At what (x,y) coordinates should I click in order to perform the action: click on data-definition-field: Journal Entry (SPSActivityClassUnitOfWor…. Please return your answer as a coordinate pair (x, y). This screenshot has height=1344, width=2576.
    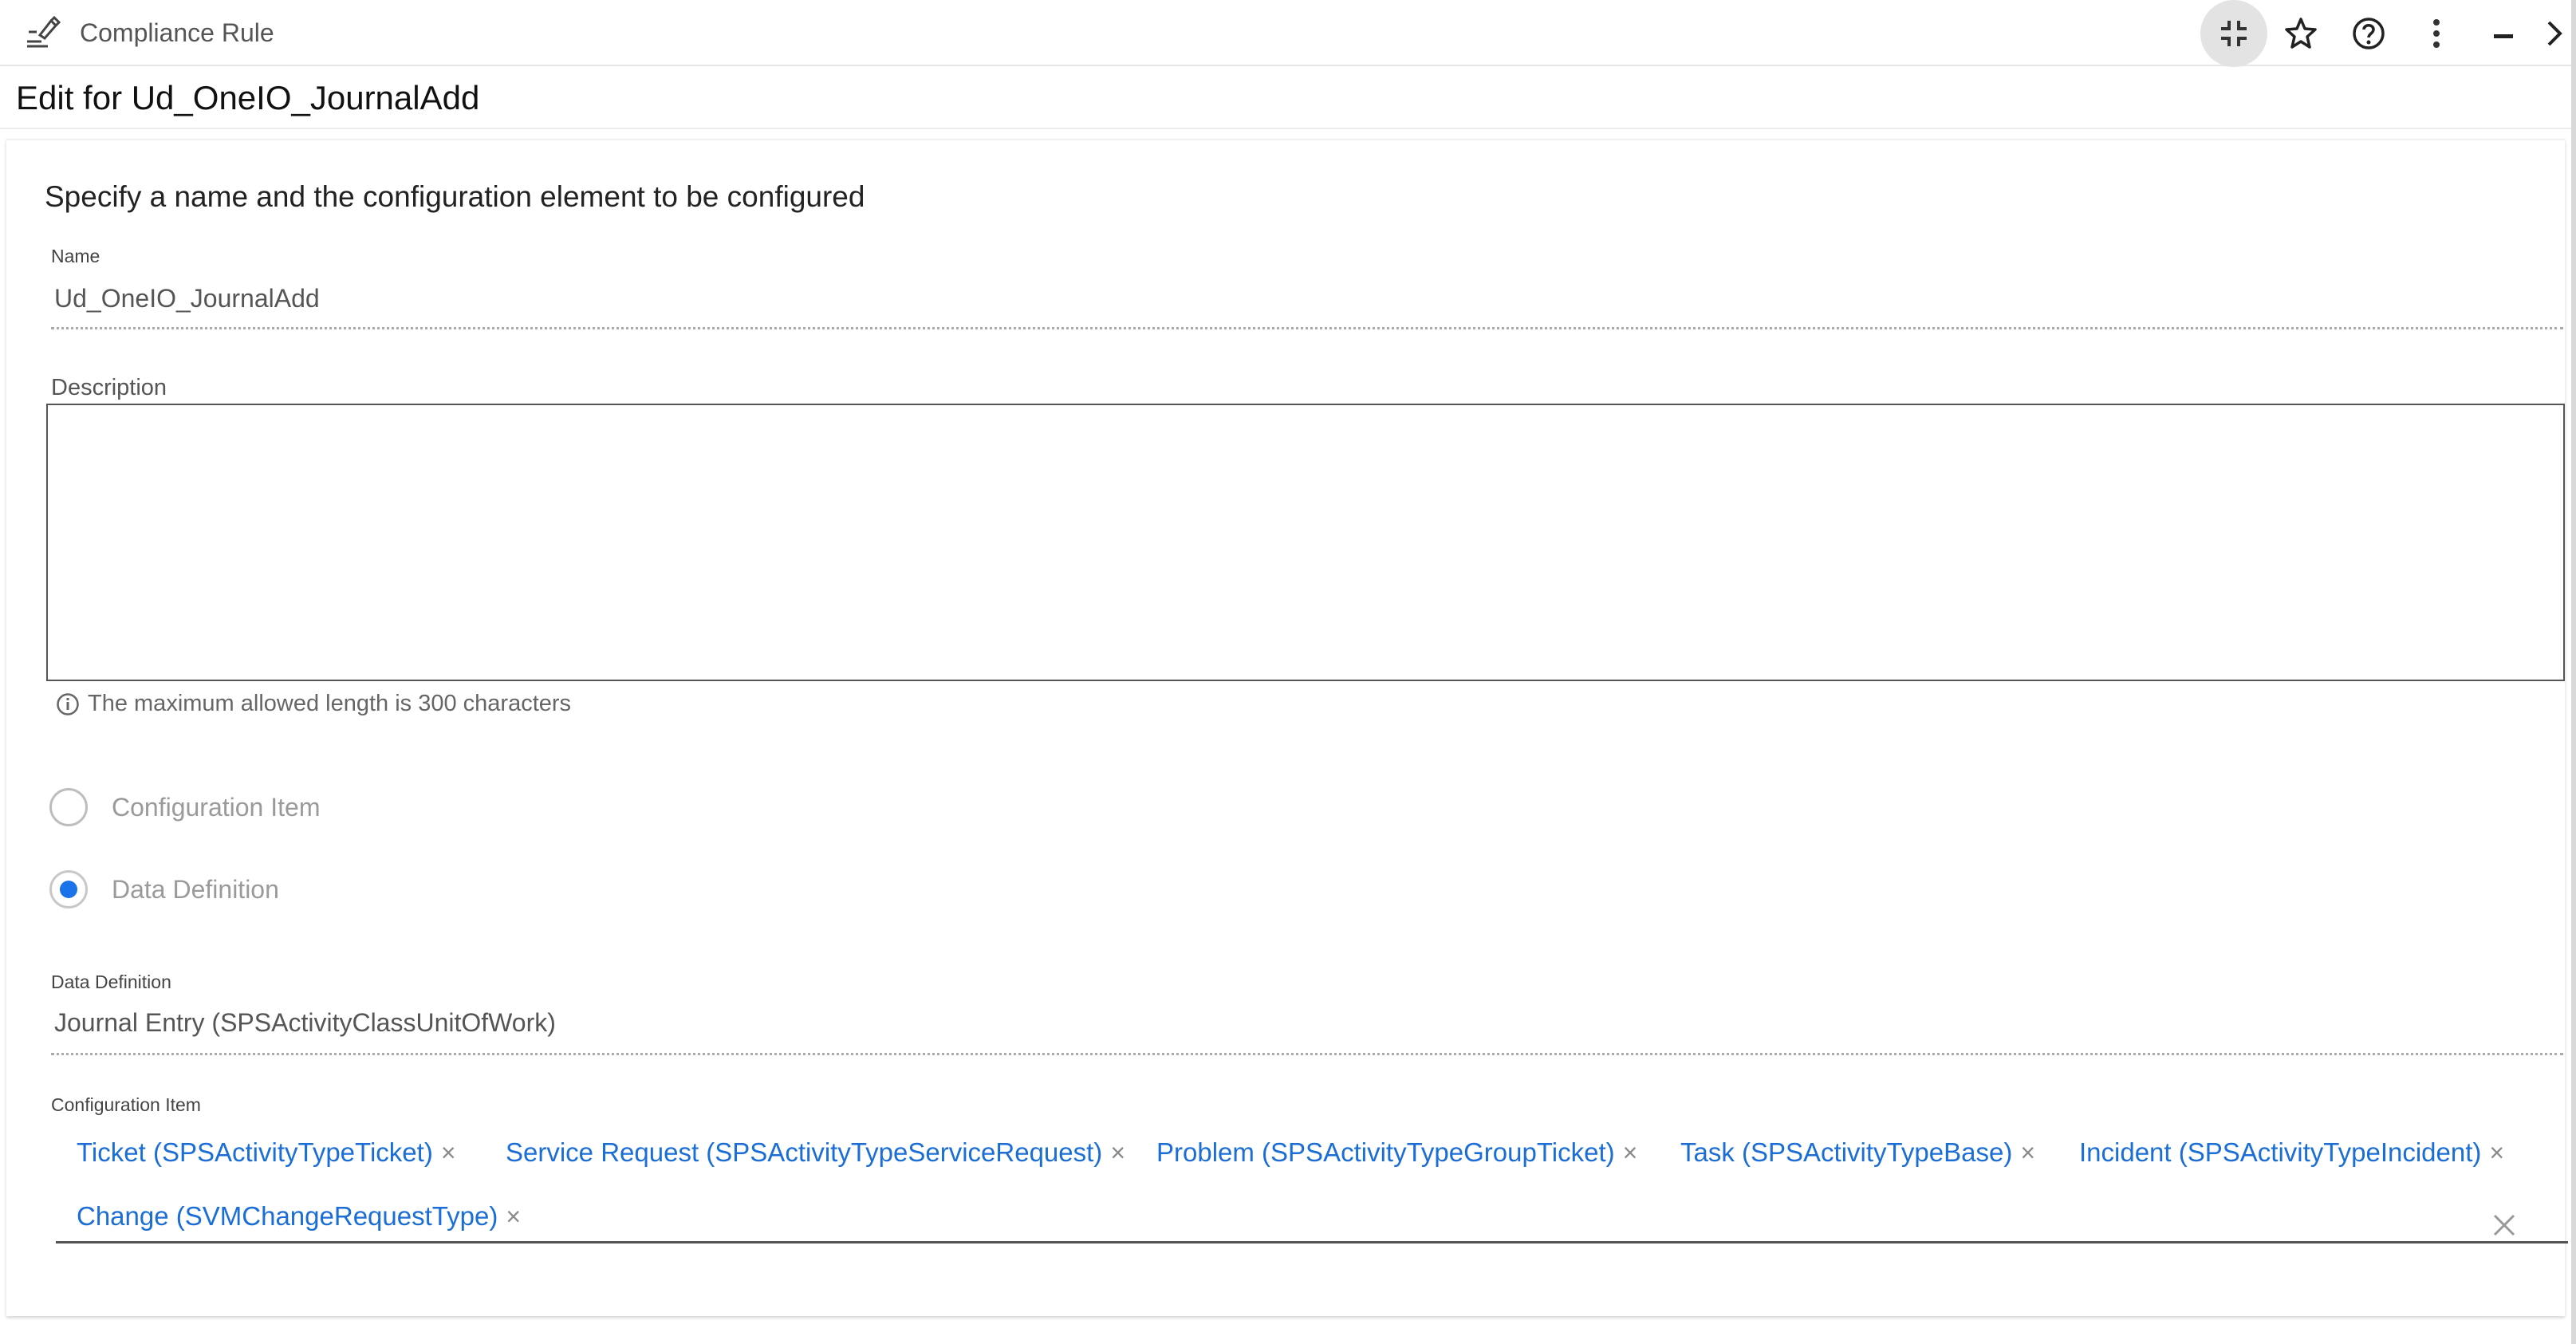
    Looking at the image, I should click on (305, 1023).